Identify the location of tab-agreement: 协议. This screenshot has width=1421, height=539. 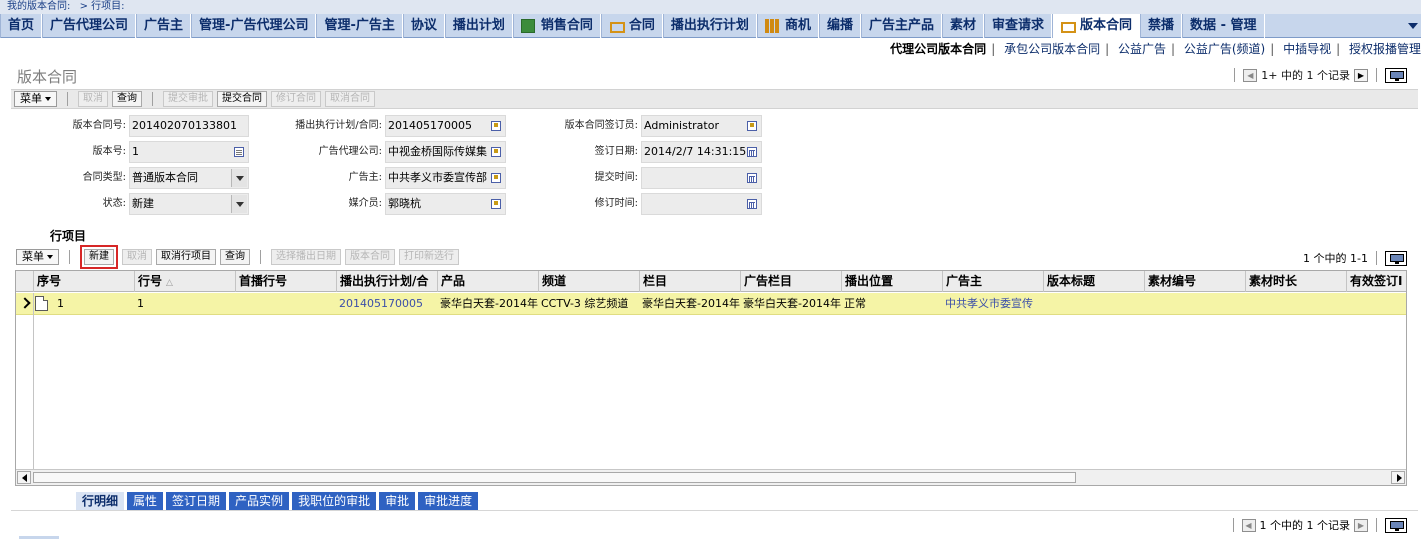
(423, 26).